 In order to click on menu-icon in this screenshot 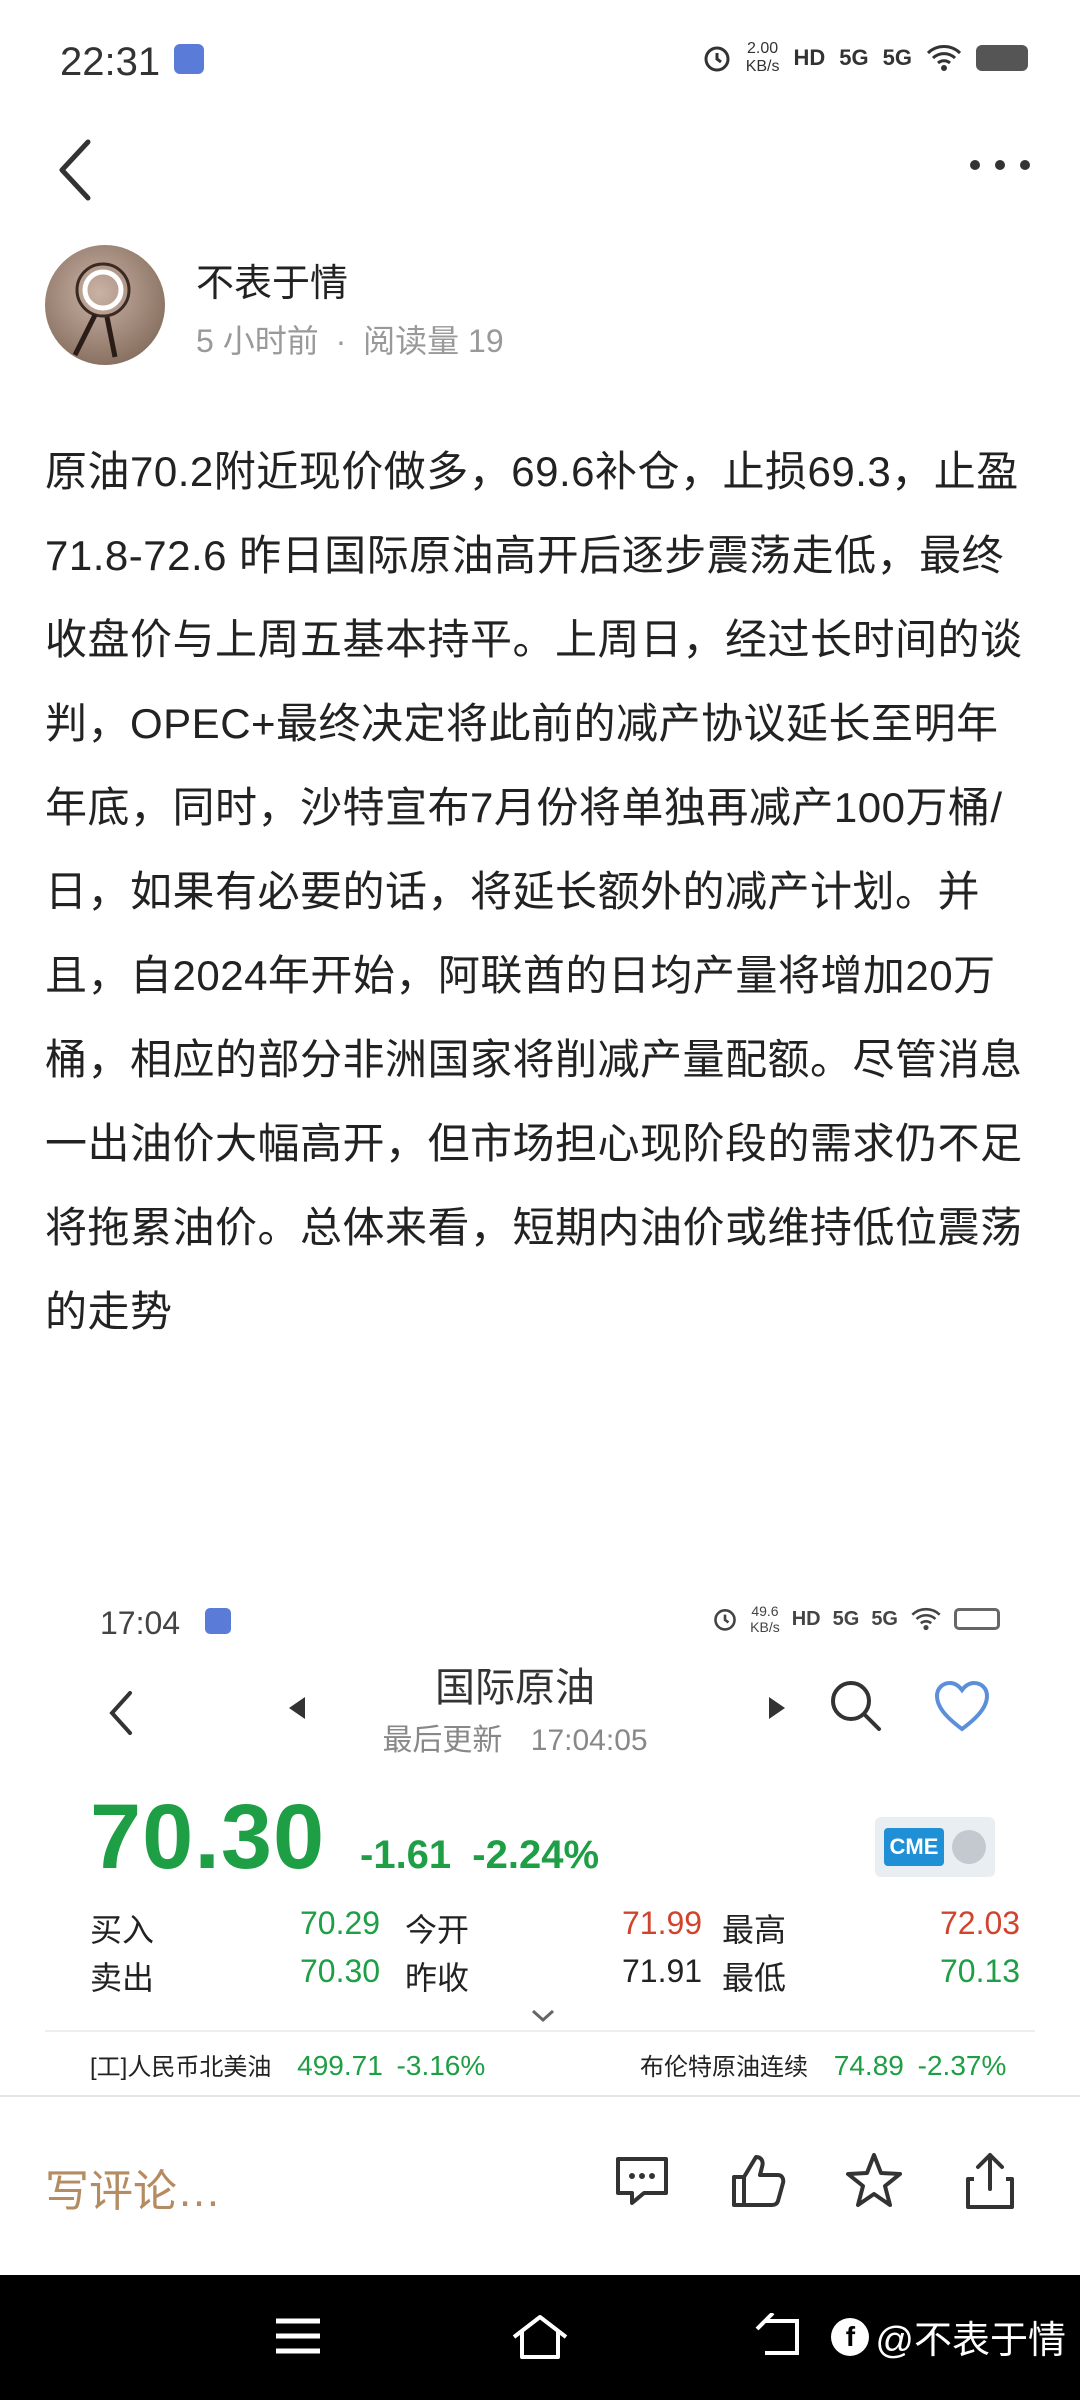, I will do `click(298, 2336)`.